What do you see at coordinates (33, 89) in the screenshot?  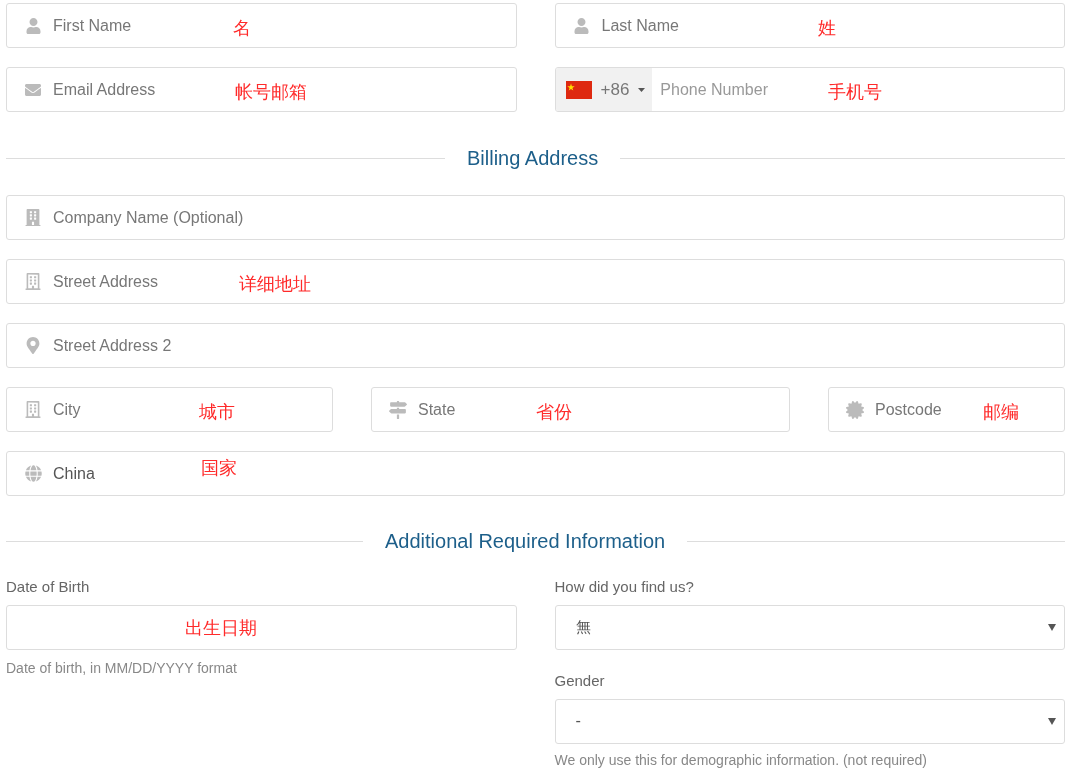 I see `envelope-icon` at bounding box center [33, 89].